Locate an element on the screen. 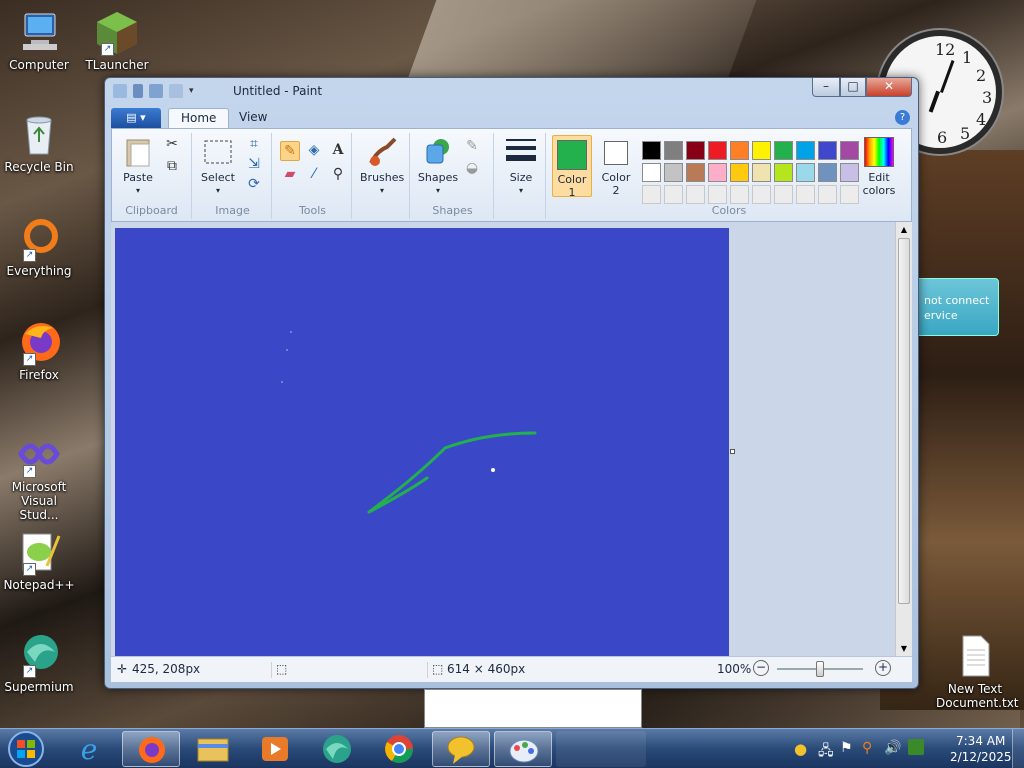 This screenshot has height=768, width=1024. resize-icon: ⇲ is located at coordinates (254, 165).